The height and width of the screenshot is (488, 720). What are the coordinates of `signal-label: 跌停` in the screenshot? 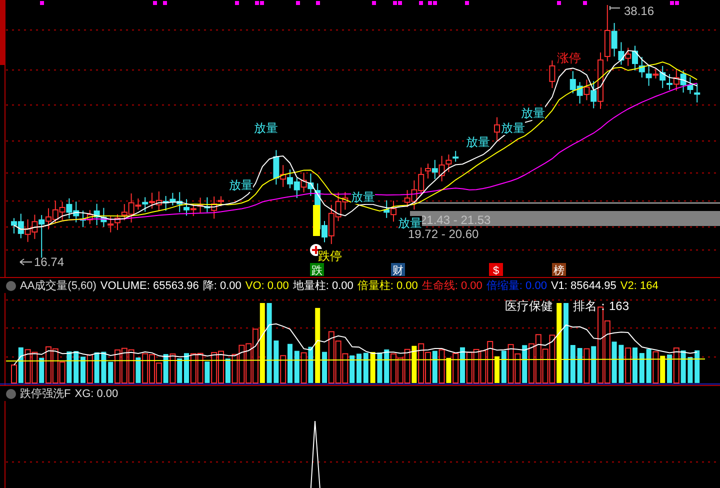 It's located at (330, 256).